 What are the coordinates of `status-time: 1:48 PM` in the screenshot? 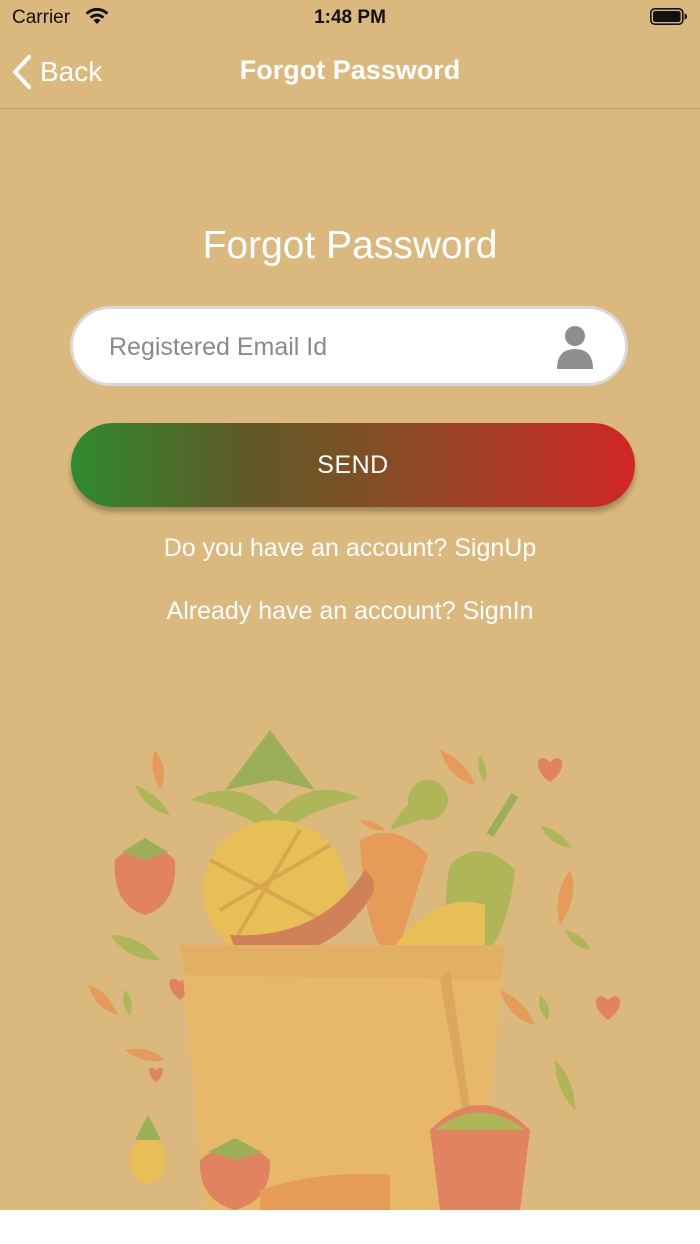 It's located at (350, 17).